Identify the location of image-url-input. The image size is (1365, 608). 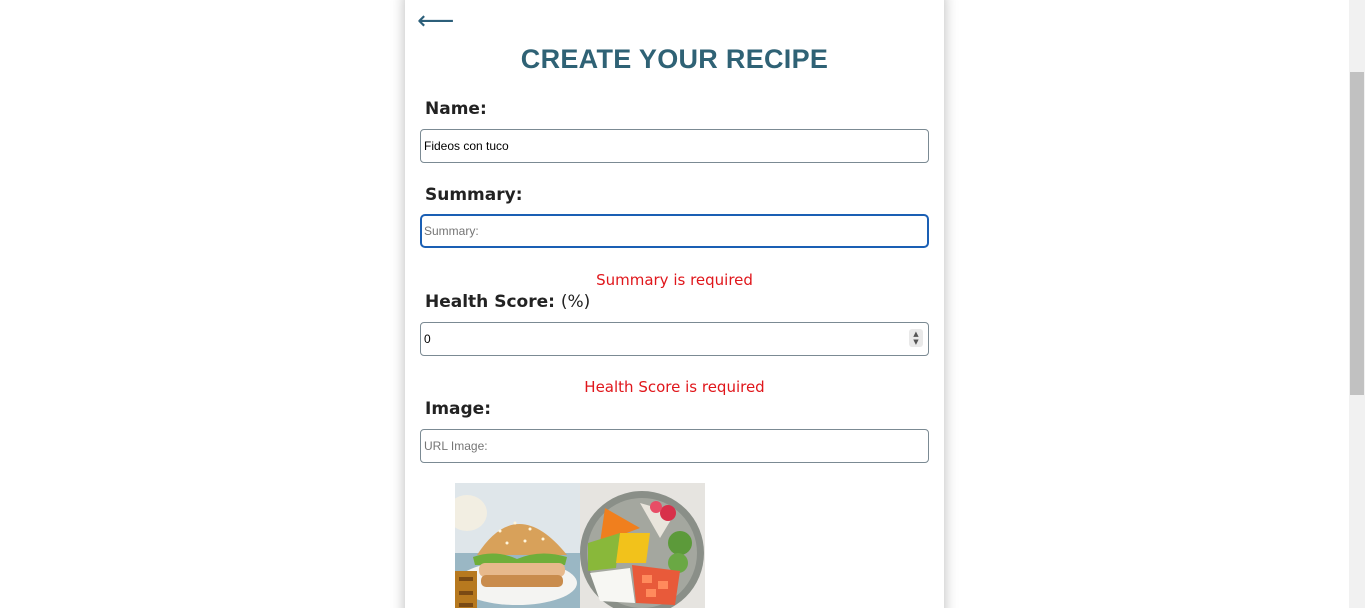
(674, 446).